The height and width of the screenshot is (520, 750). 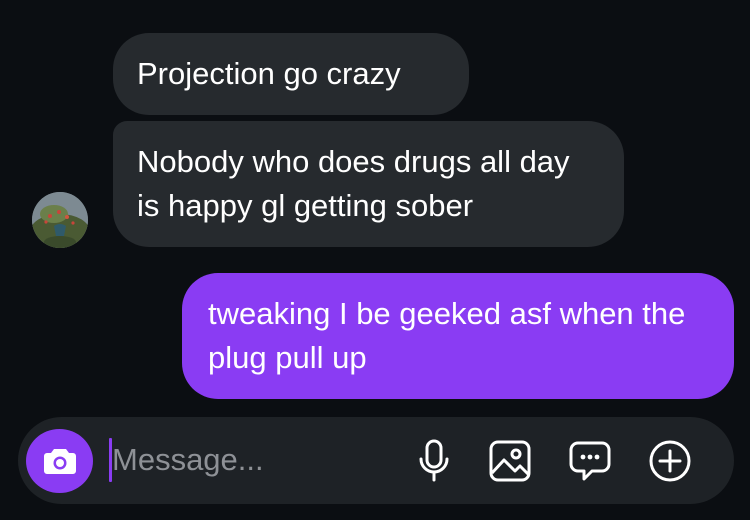 I want to click on more-options-button, so click(x=670, y=461).